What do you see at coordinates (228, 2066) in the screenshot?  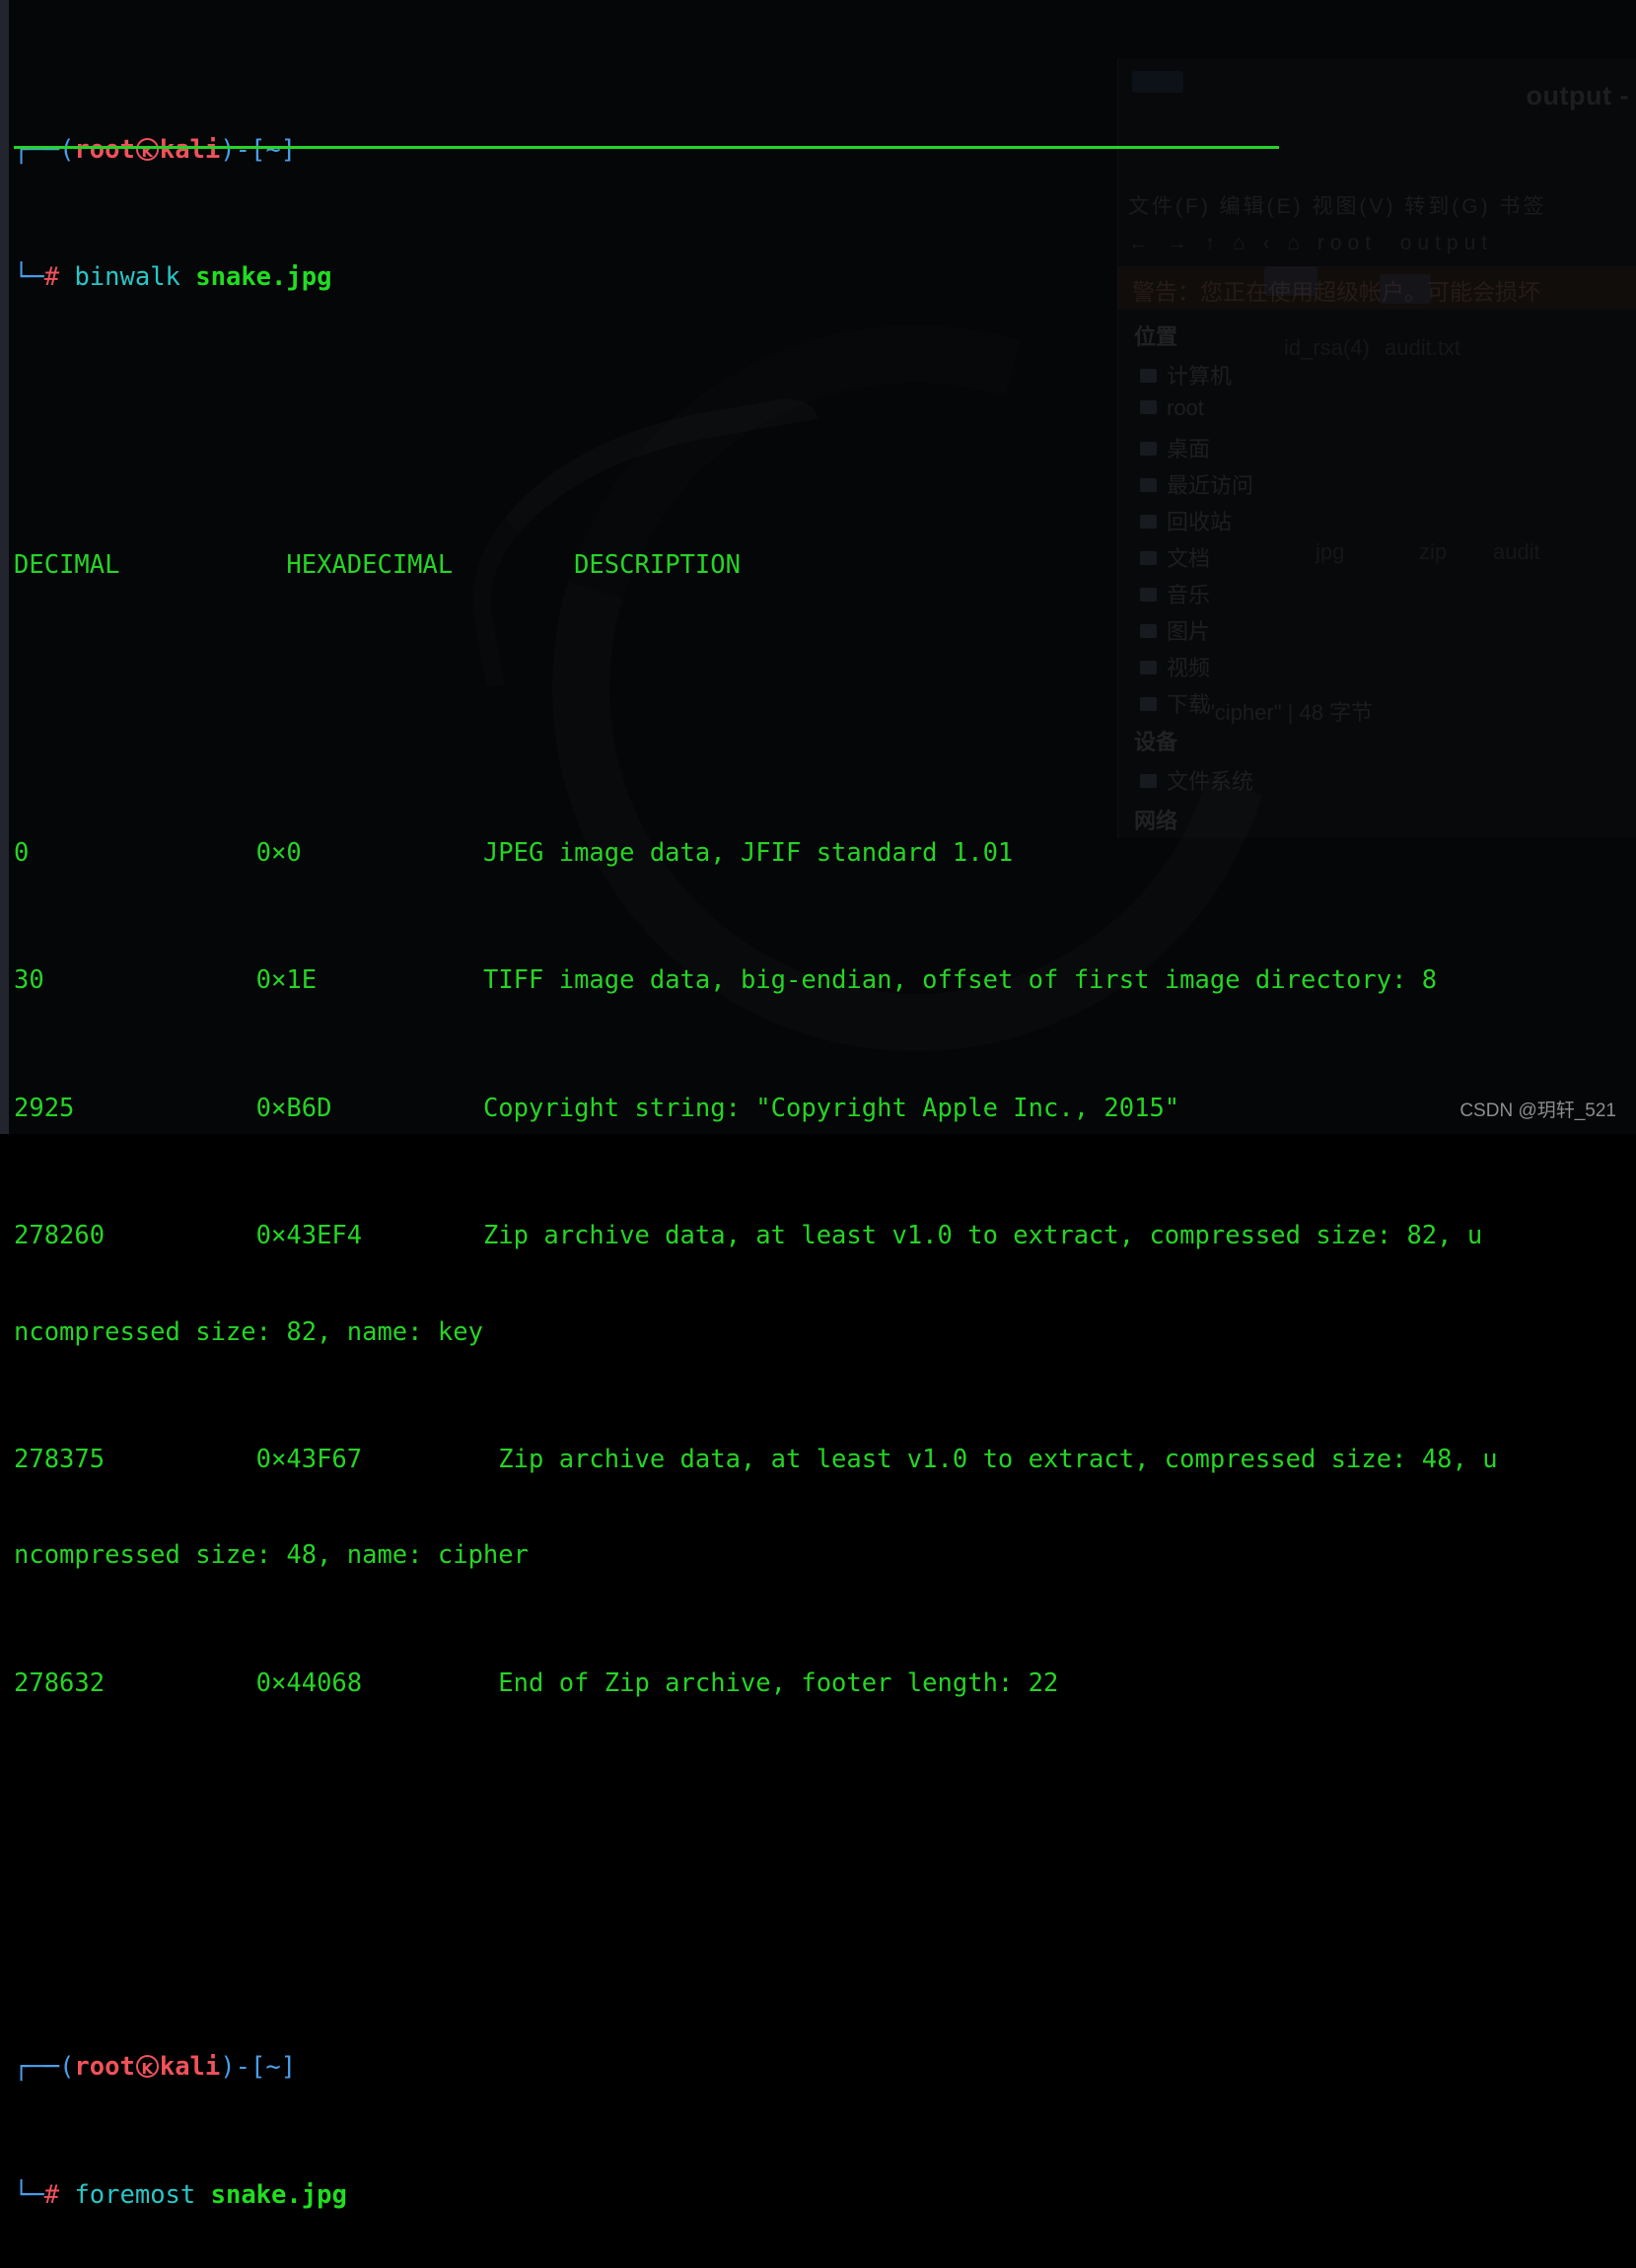 I see `prompt-paren-close-2: )` at bounding box center [228, 2066].